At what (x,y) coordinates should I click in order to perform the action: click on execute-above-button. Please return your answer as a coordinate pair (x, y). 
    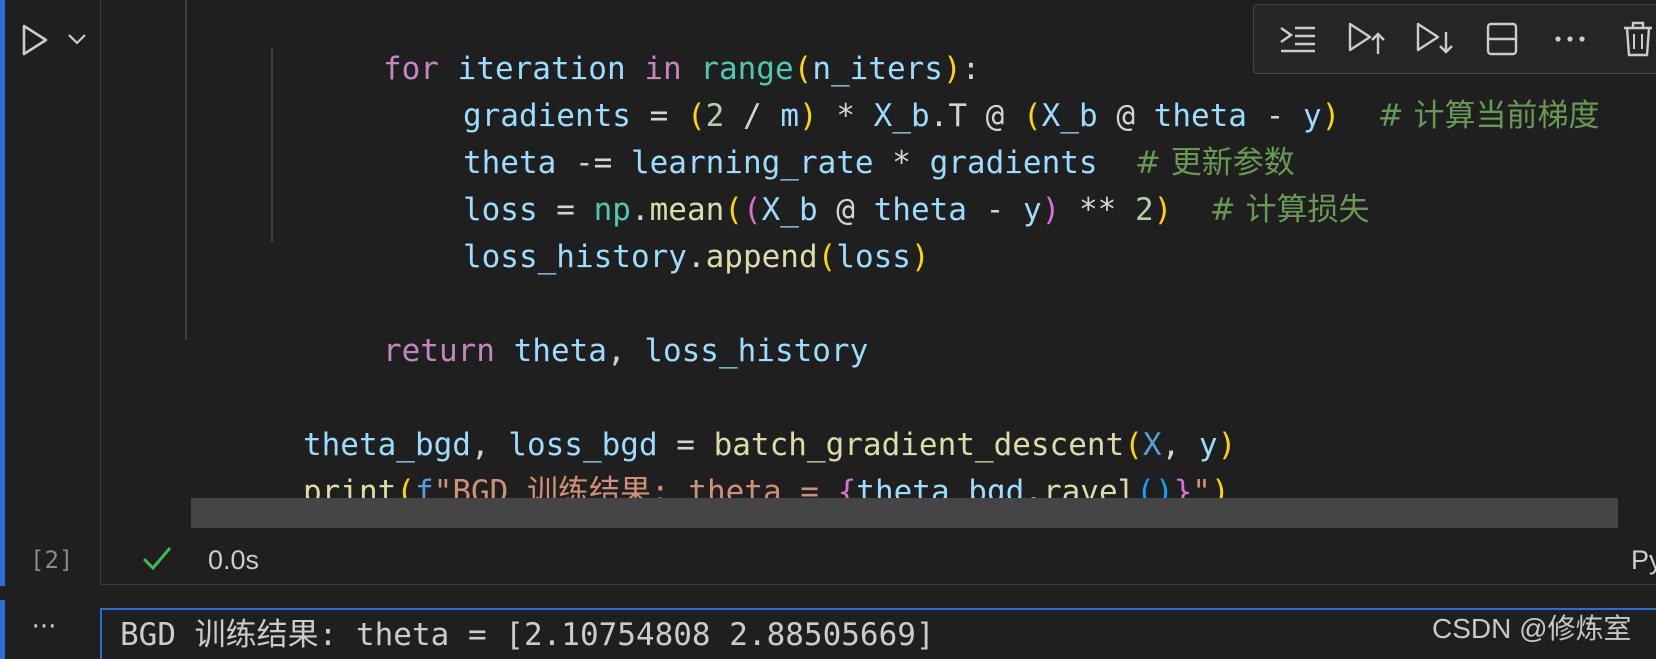
    Looking at the image, I should click on (1366, 39).